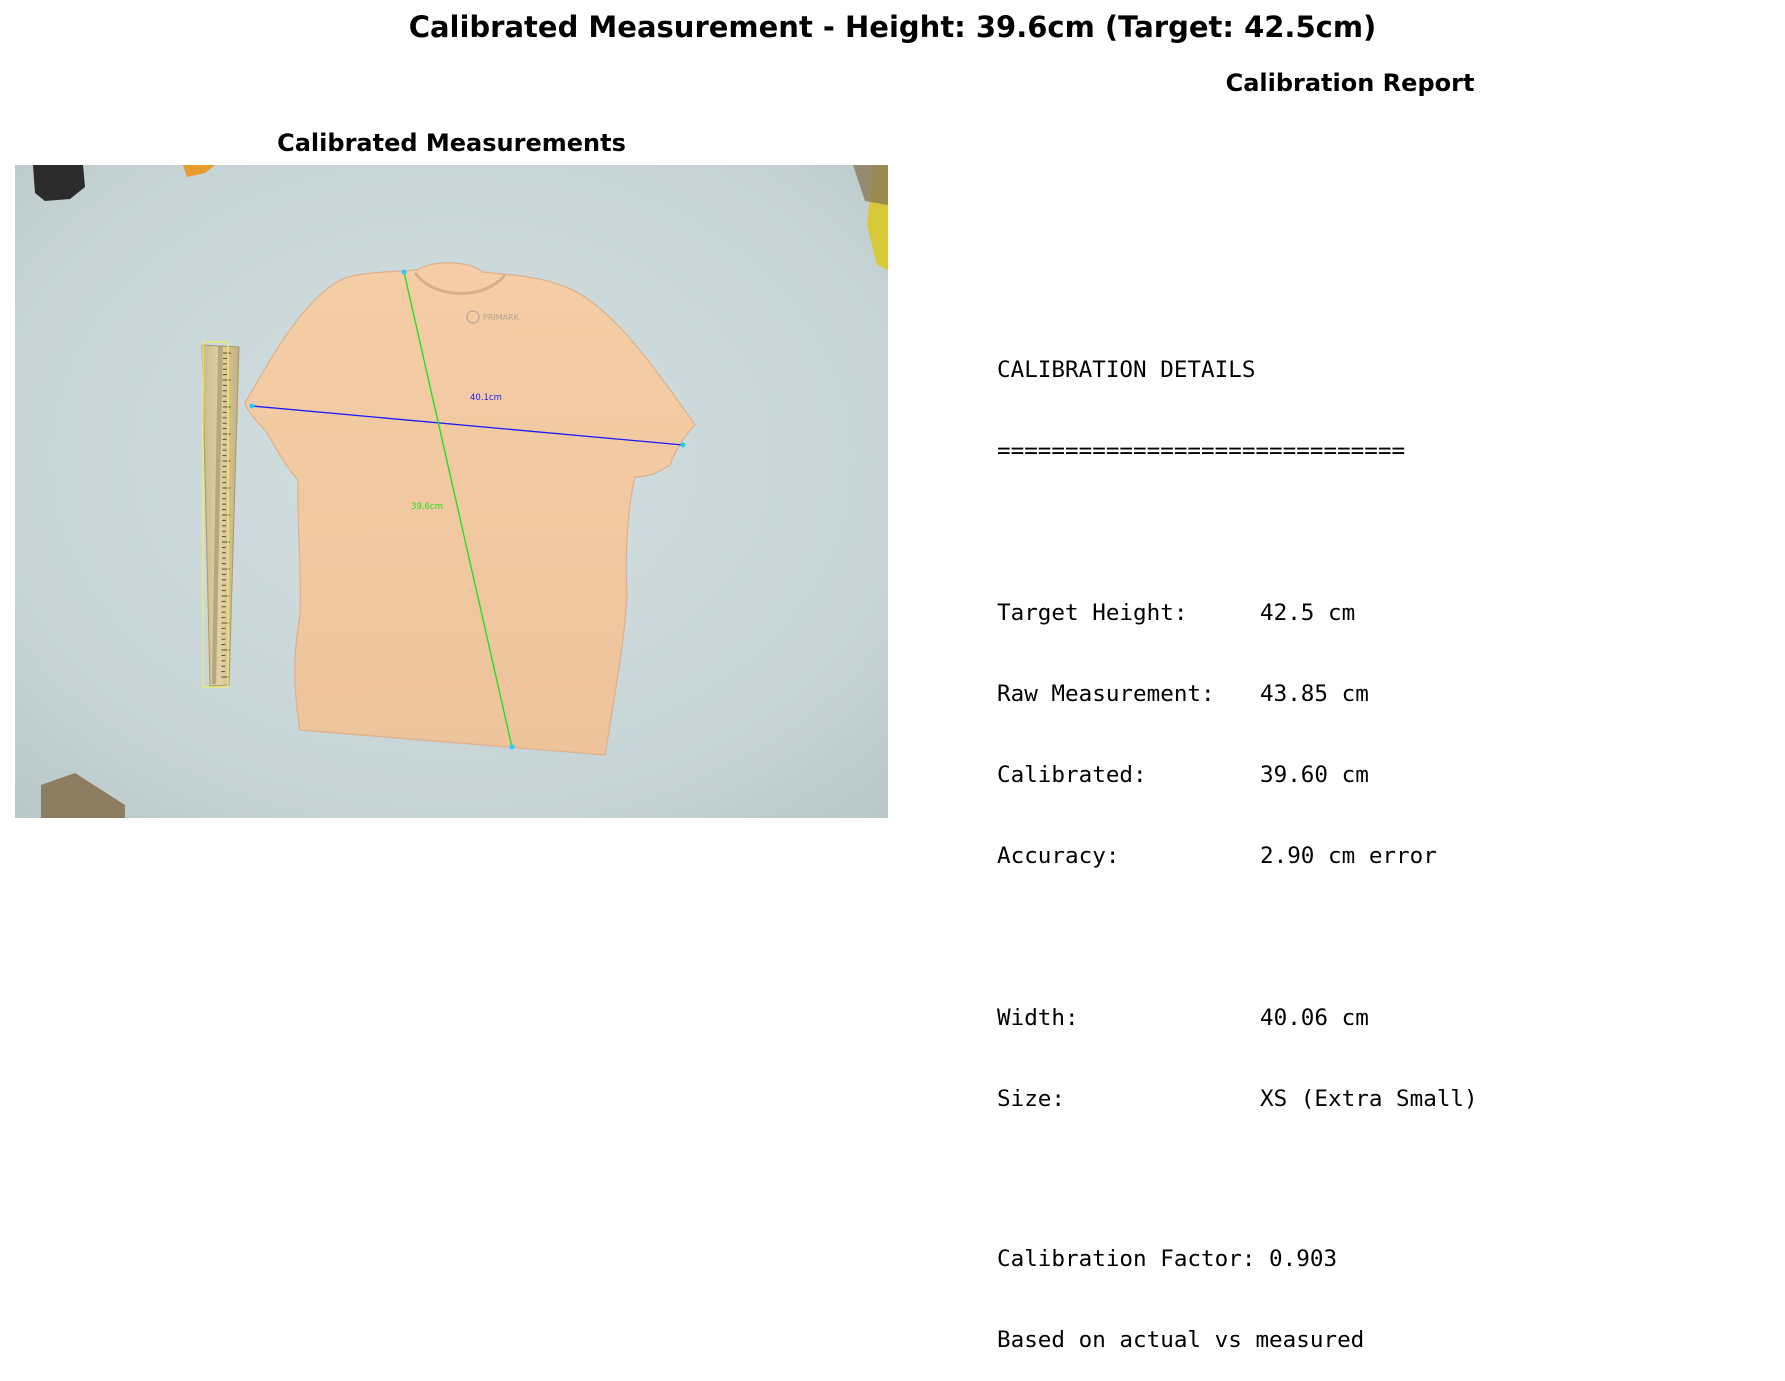 The image size is (1785, 1381). What do you see at coordinates (1237, 775) in the screenshot?
I see `report-row-calibrated: Calibrated: 39.60 cm` at bounding box center [1237, 775].